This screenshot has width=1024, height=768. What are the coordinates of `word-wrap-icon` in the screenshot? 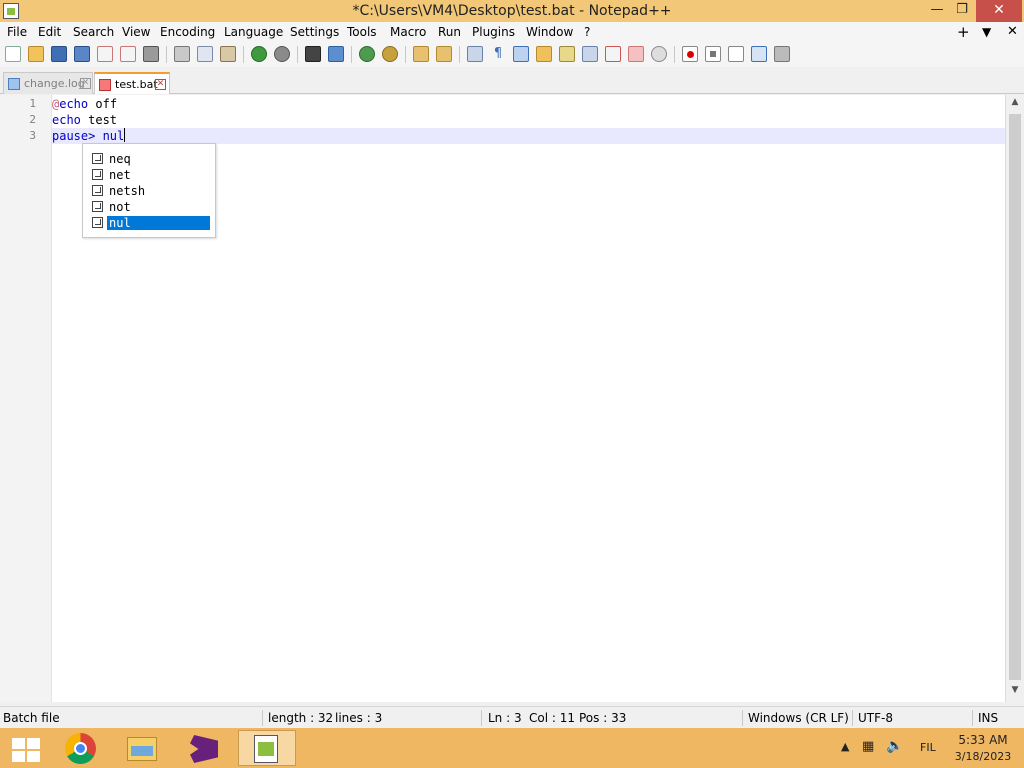 It's located at (475, 54).